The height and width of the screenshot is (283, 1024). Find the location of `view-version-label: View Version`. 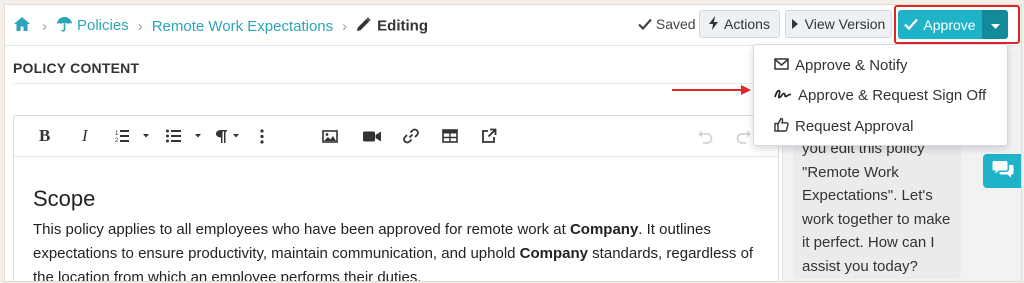

view-version-label: View Version is located at coordinates (845, 24).